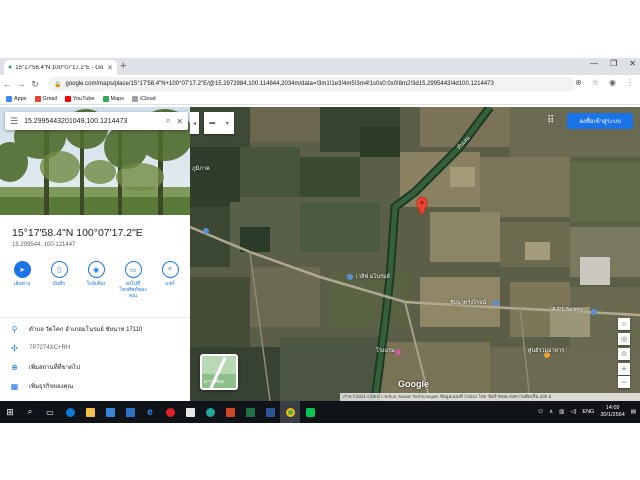  I want to click on address-row: ⚲ ตำบล วัดโคก อำเภอมโนรมย์ ชัยนาท 17110, so click(95, 329).